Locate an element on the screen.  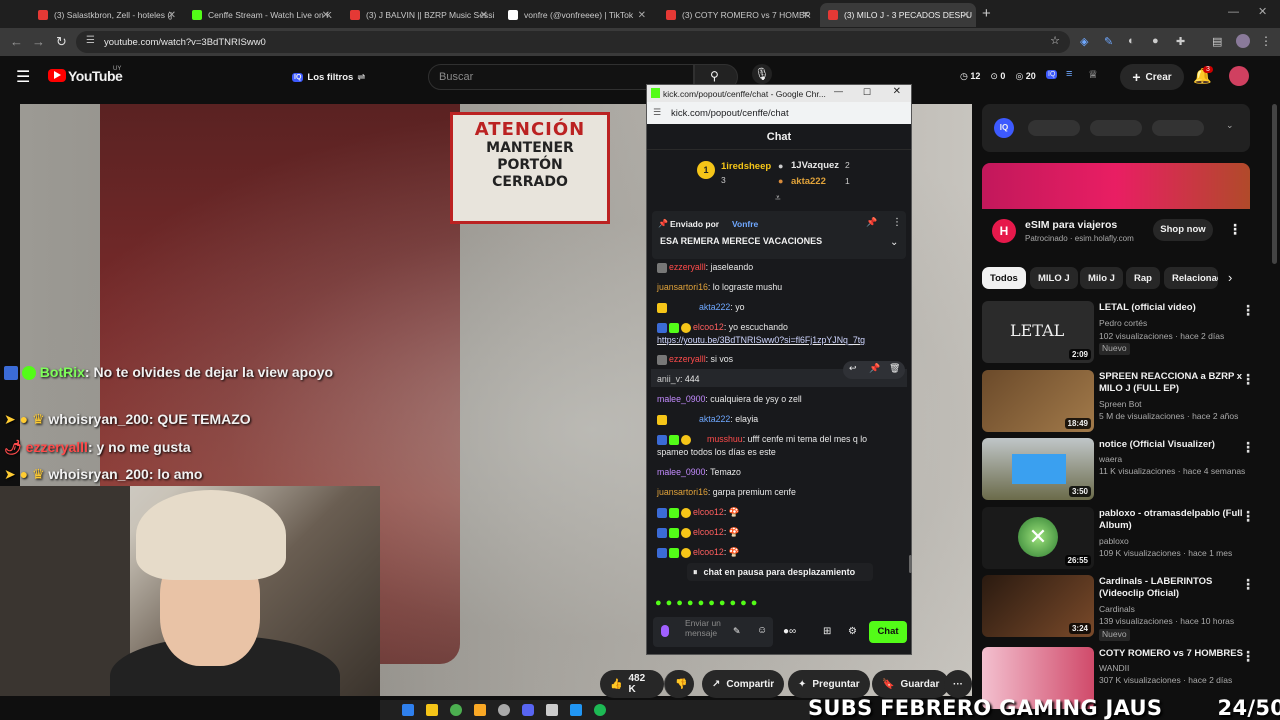
maximize-icon: ☐ is located at coordinates (867, 92).